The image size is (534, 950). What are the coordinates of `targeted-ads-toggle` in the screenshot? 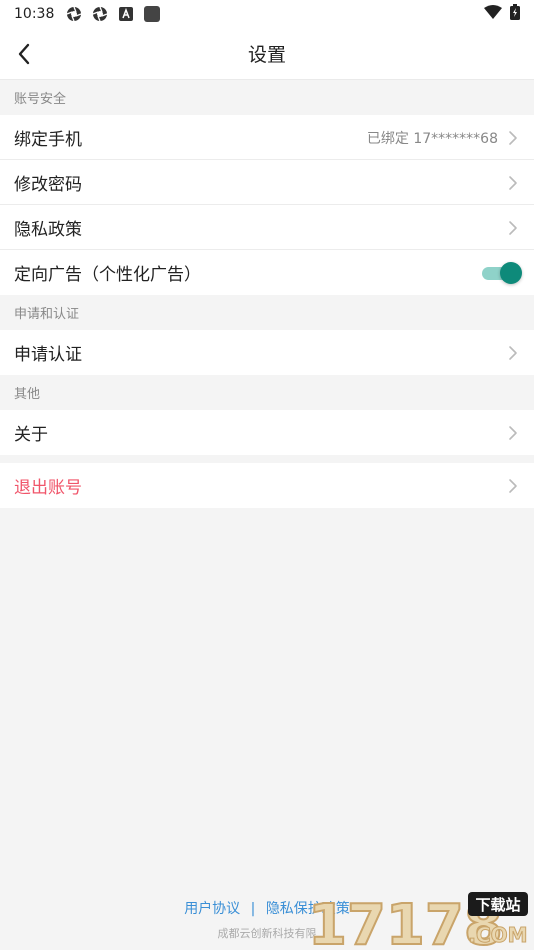 It's located at (502, 272).